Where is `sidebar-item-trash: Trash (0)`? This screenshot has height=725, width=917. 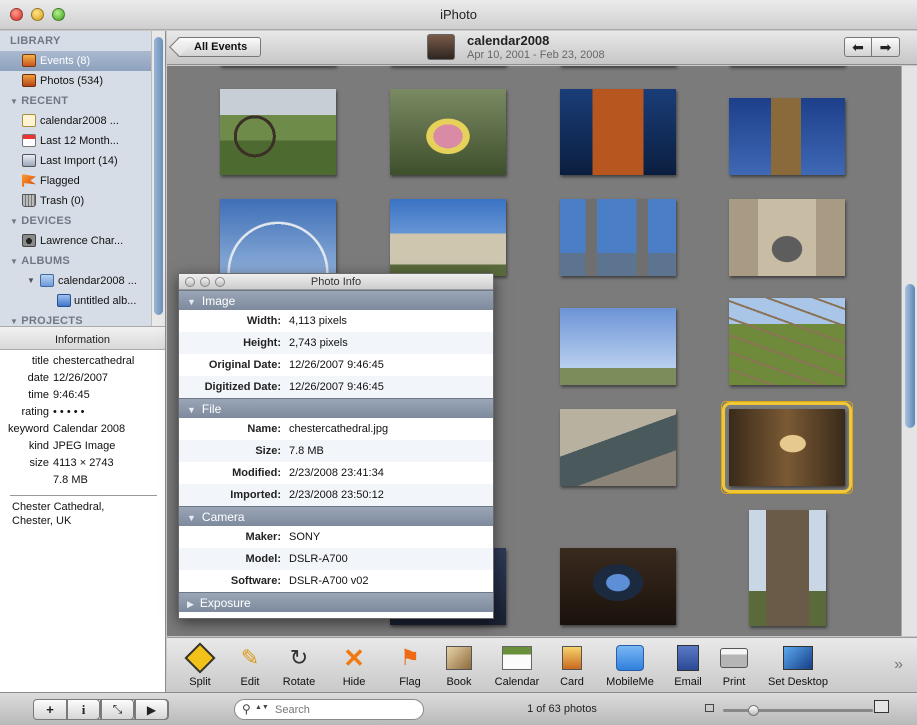
sidebar-item-trash: Trash (0) is located at coordinates (76, 201).